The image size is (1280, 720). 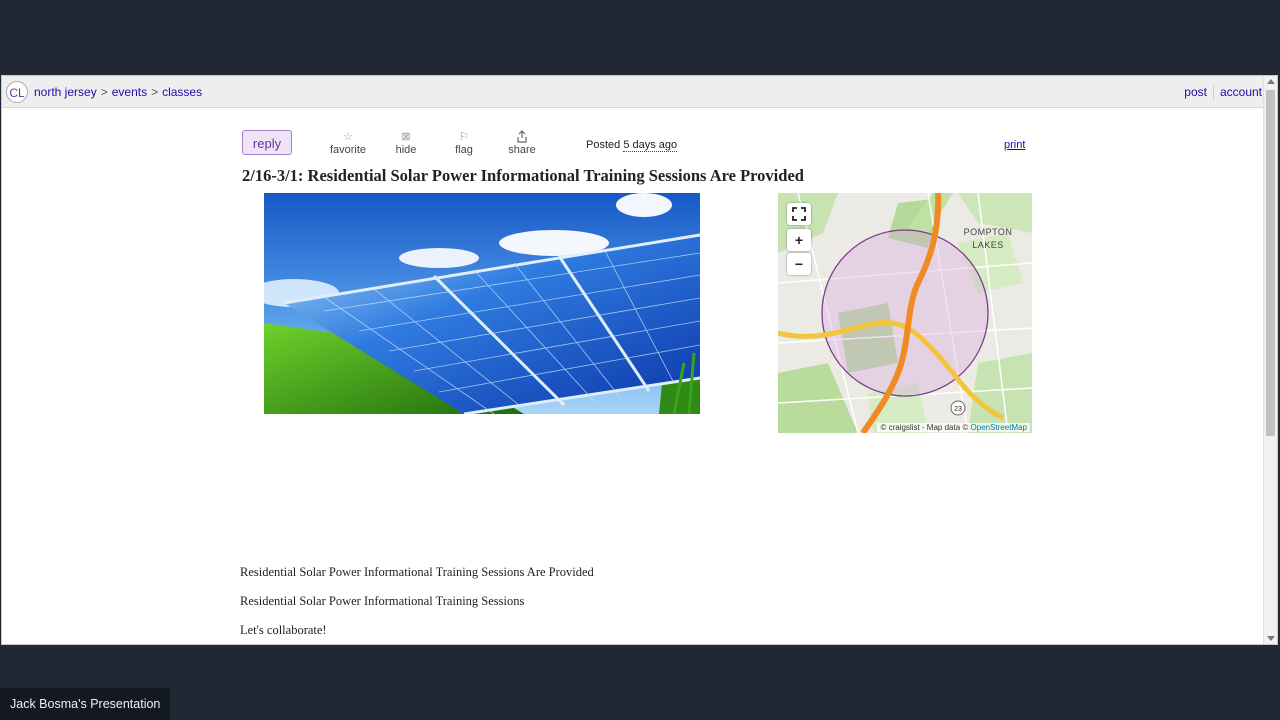 What do you see at coordinates (603, 145) in the screenshot?
I see `posted-label: Posted` at bounding box center [603, 145].